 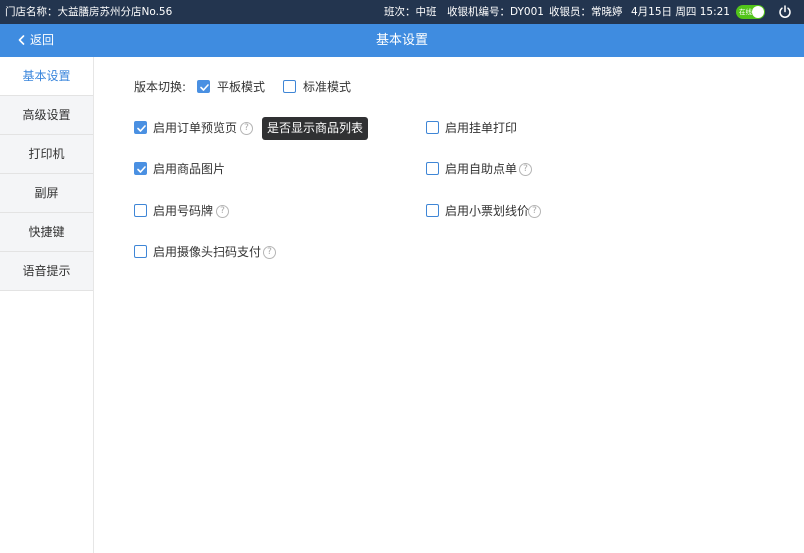 What do you see at coordinates (42, 40) in the screenshot?
I see `back-label: 返回` at bounding box center [42, 40].